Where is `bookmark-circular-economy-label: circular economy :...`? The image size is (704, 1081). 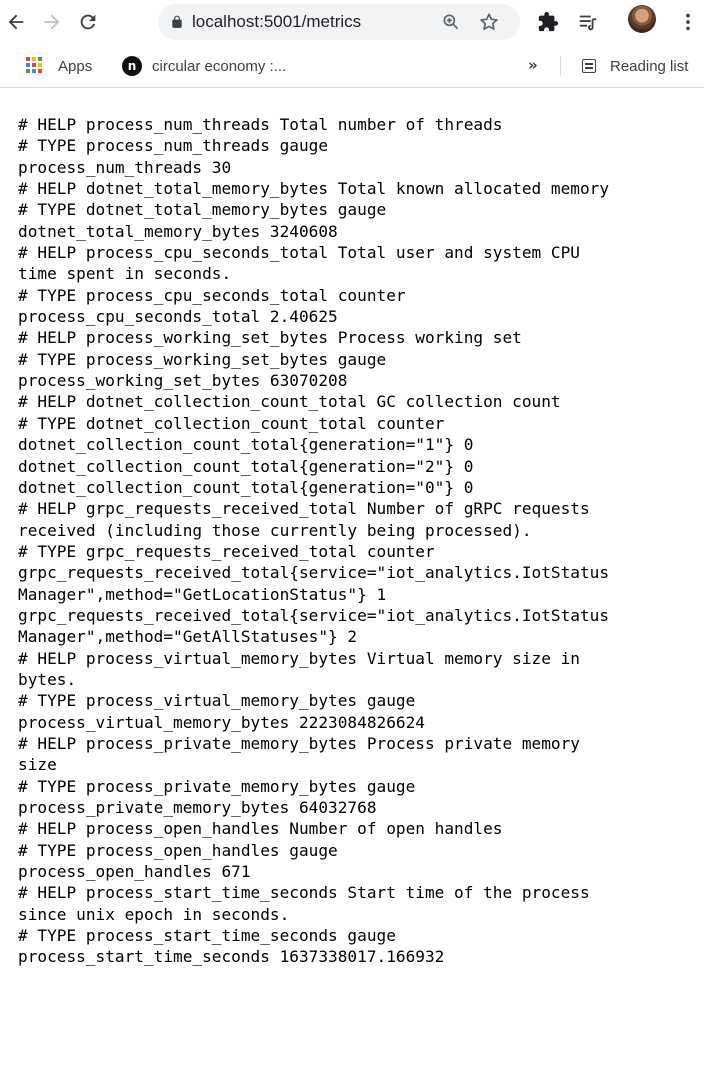
bookmark-circular-economy-label: circular economy :... is located at coordinates (219, 66).